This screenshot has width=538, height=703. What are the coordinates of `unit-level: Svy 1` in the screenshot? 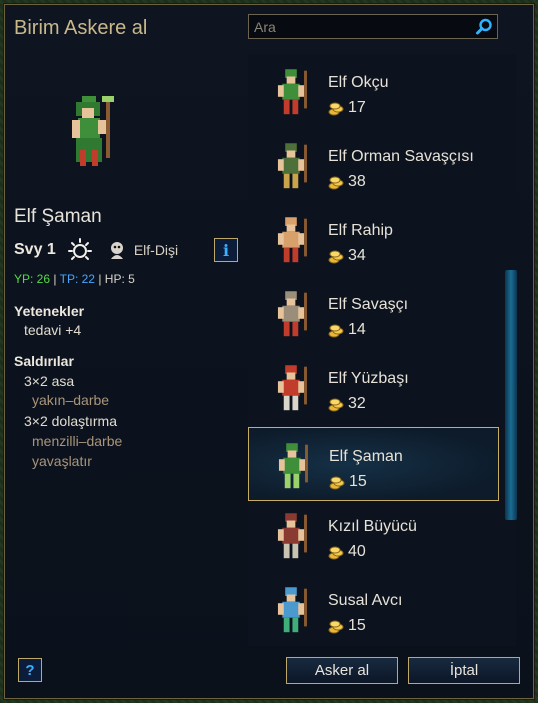 It's located at (35, 249).